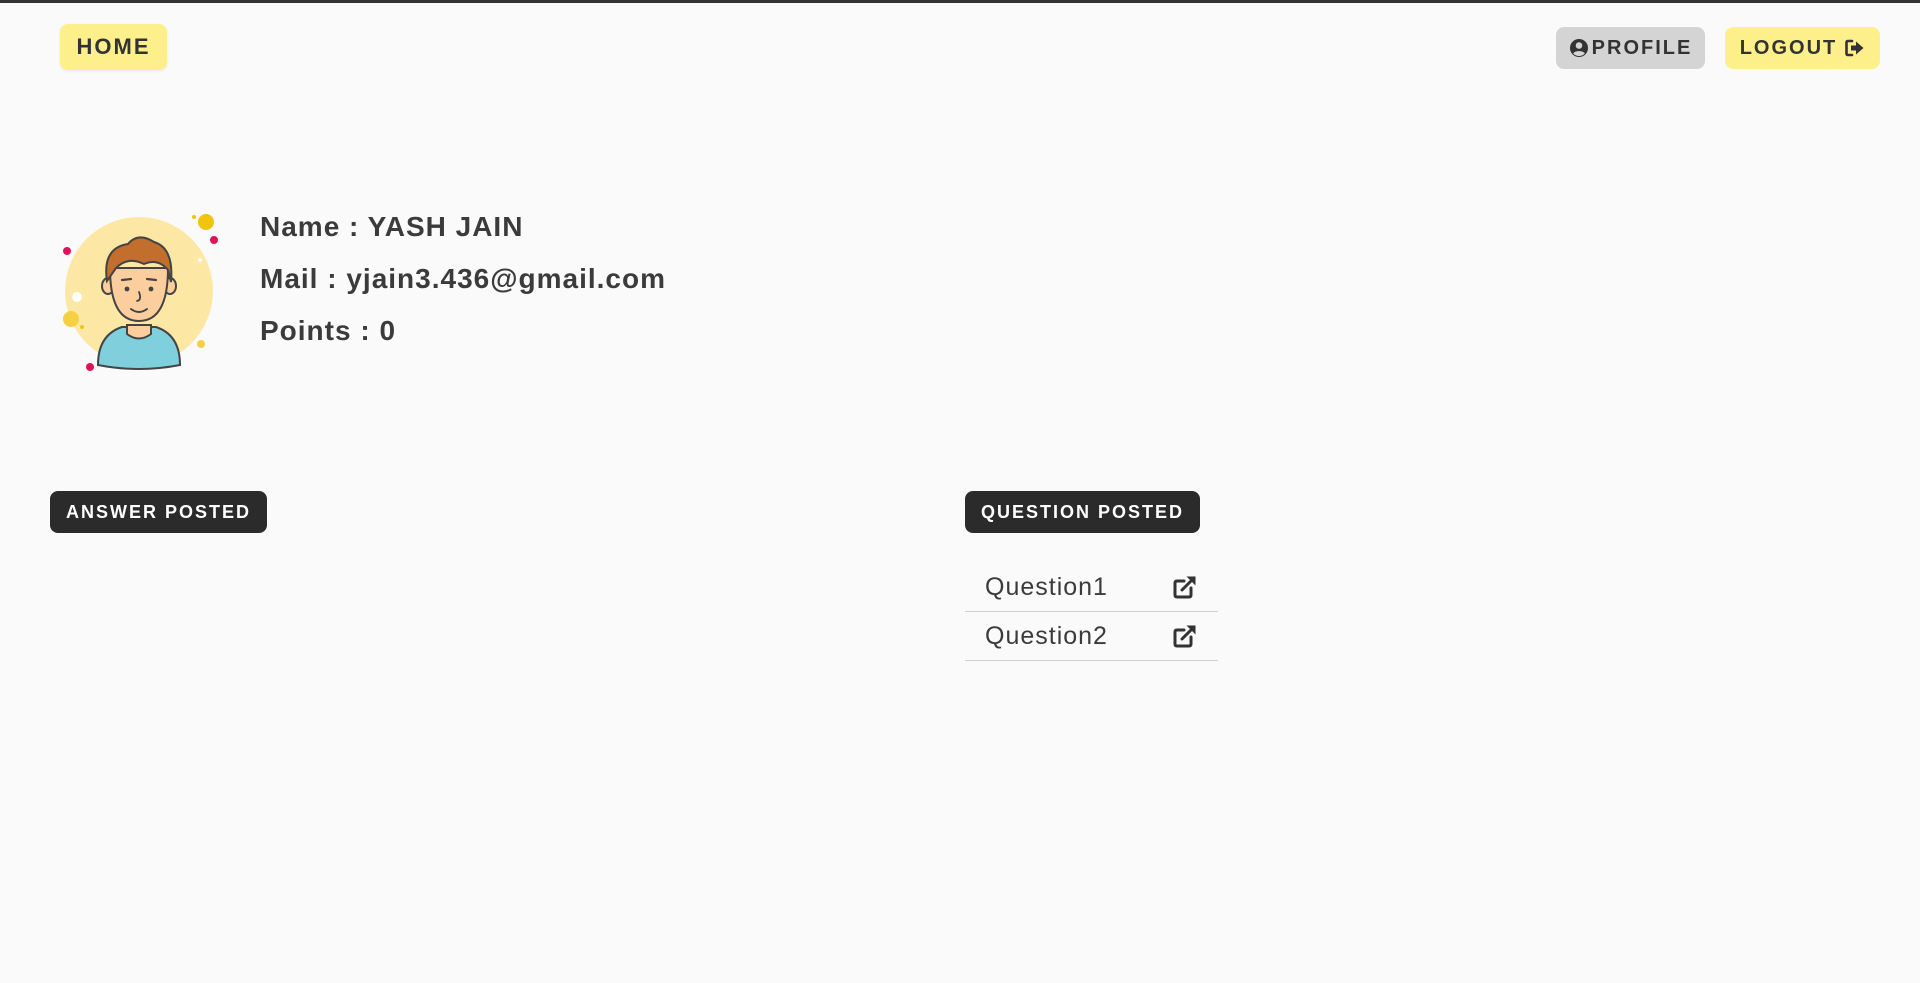  I want to click on answer-posted-badge: ANSWER POSTED, so click(158, 512).